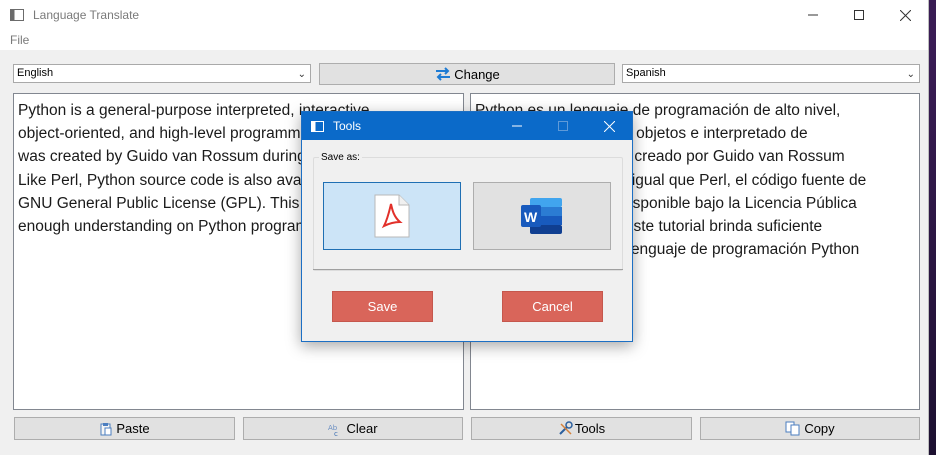 This screenshot has width=936, height=455. What do you see at coordinates (362, 428) in the screenshot?
I see `clear-label: Clear` at bounding box center [362, 428].